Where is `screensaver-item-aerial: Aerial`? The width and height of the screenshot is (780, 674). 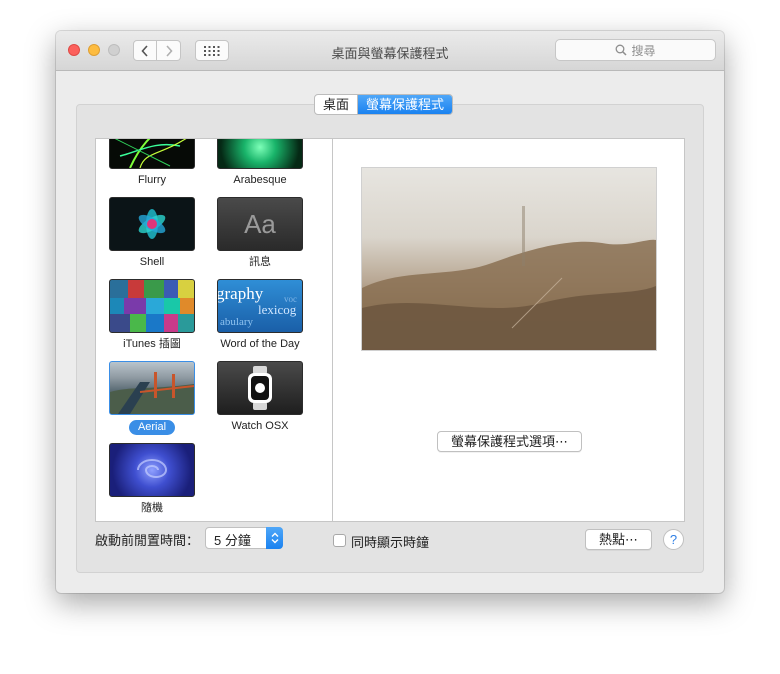 screensaver-item-aerial: Aerial is located at coordinates (152, 398).